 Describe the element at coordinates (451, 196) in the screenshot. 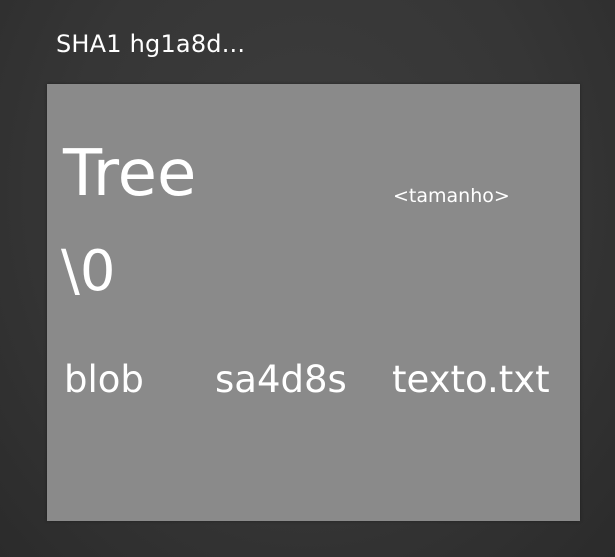

I see `object-size-label: <tamanho>` at that location.